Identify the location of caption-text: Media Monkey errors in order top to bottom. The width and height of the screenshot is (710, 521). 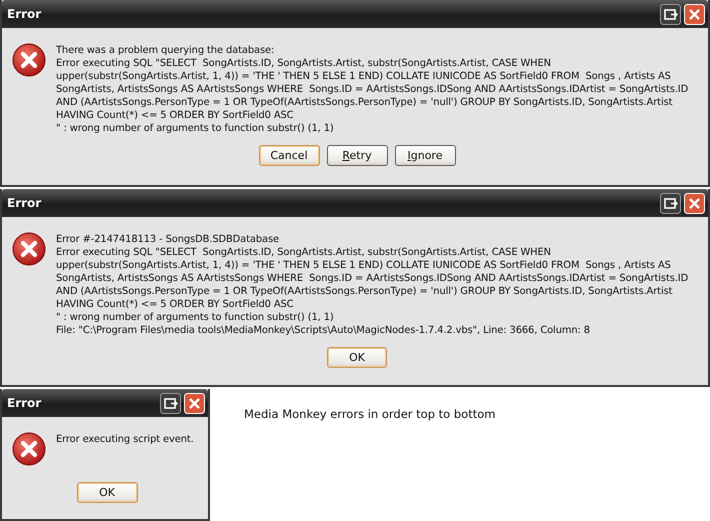
(370, 415).